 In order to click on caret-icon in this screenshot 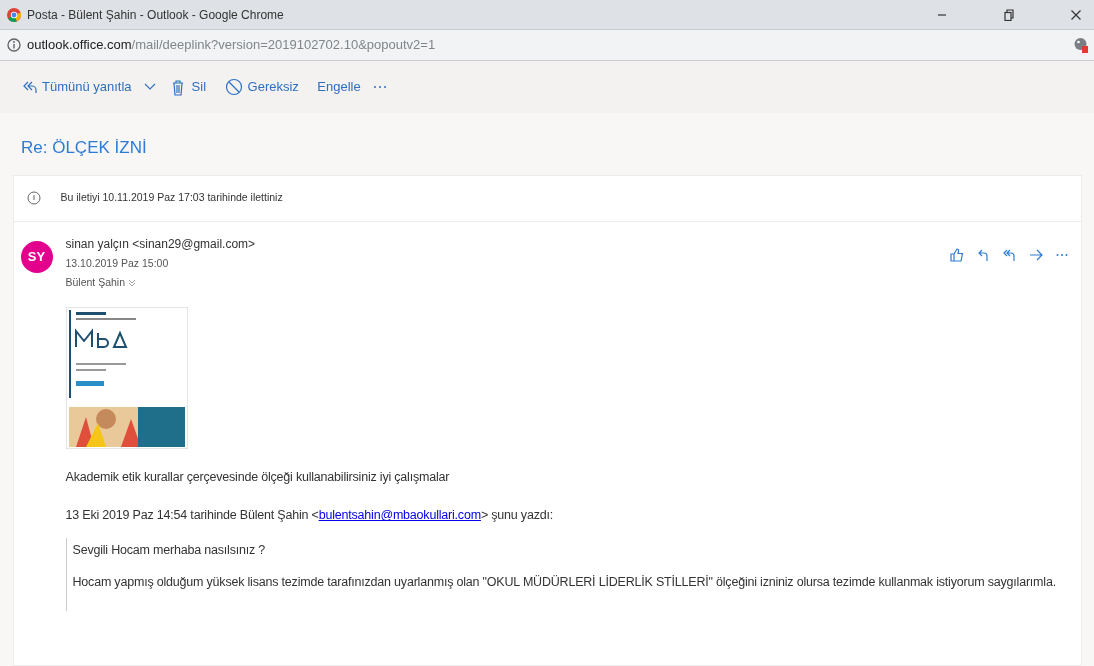, I will do `click(150, 87)`.